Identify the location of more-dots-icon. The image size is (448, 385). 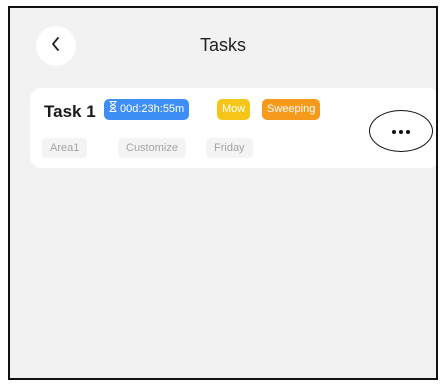
(401, 131).